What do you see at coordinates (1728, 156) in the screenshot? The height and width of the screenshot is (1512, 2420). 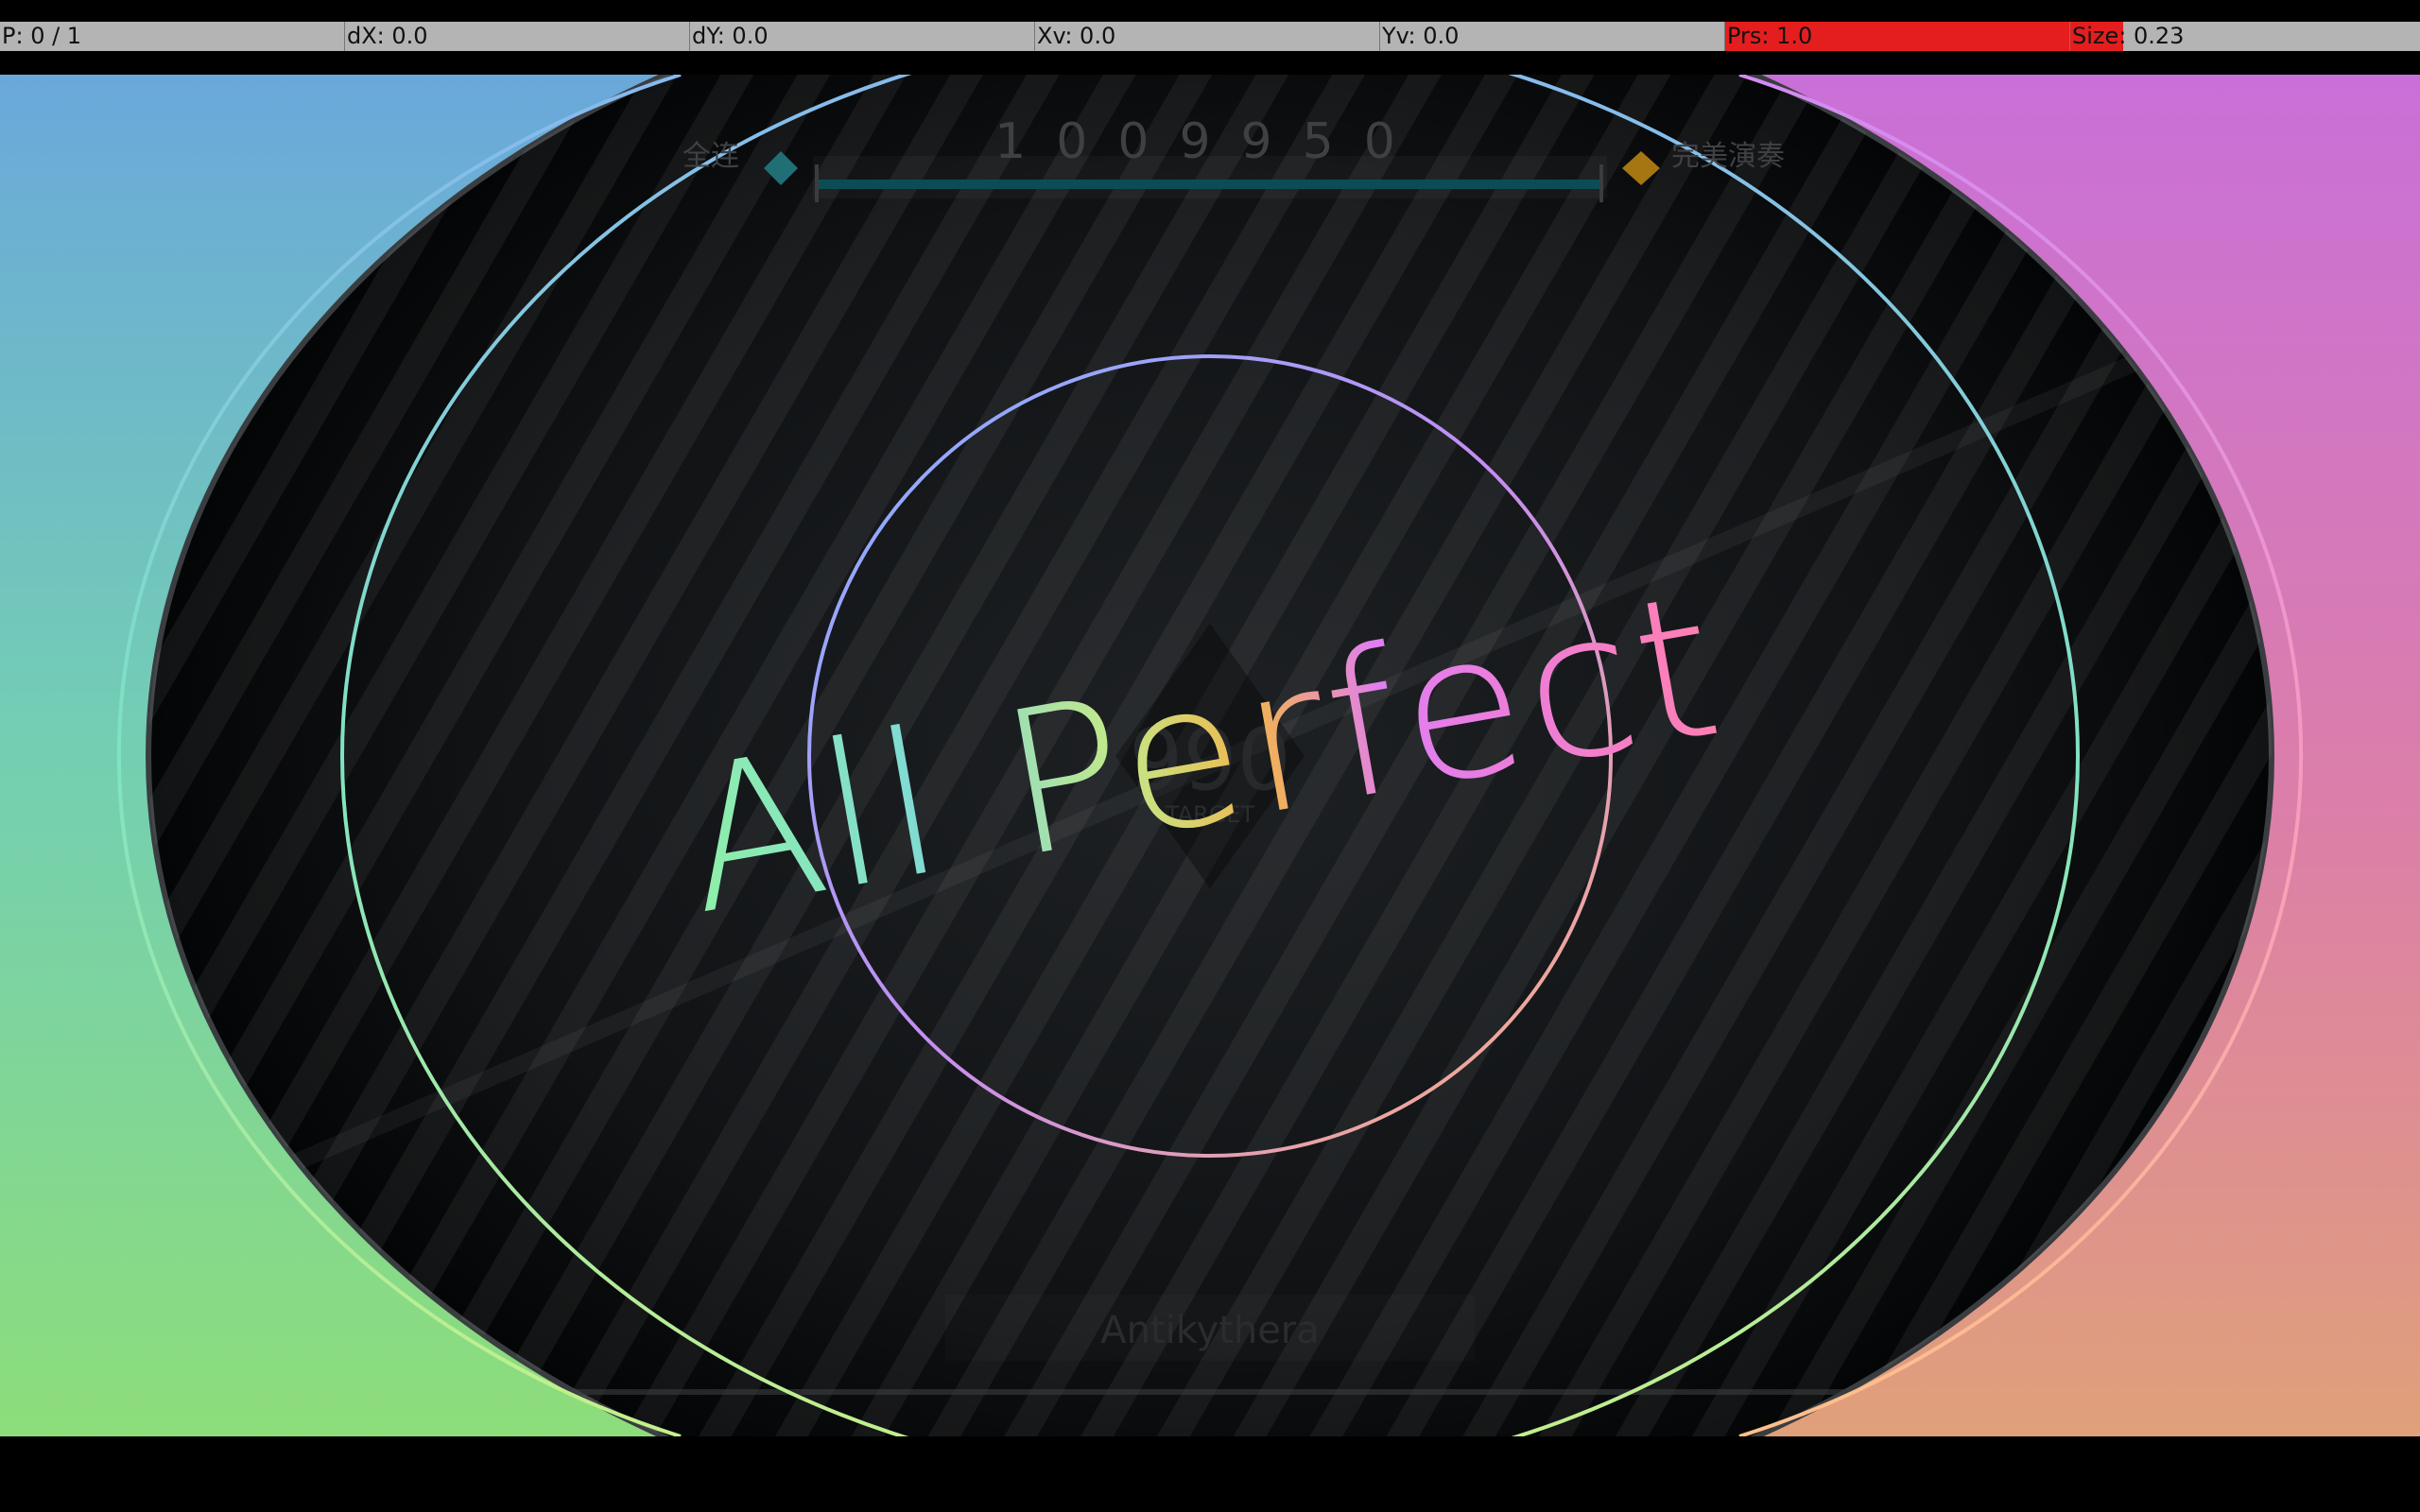 I see `all-perfect-label: 完美演奏` at bounding box center [1728, 156].